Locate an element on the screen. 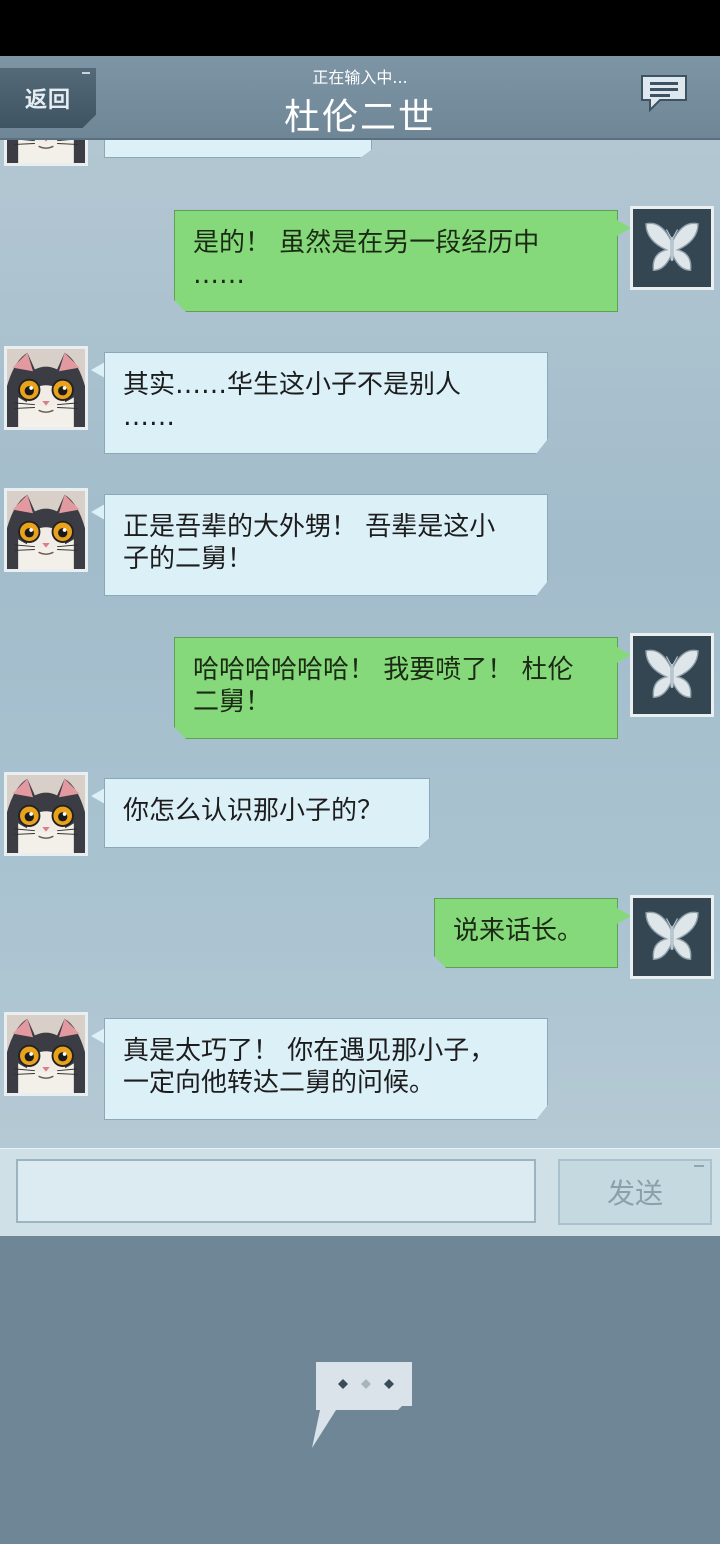 This screenshot has height=1544, width=720. message-line: 子的二舅！ is located at coordinates (188, 559).